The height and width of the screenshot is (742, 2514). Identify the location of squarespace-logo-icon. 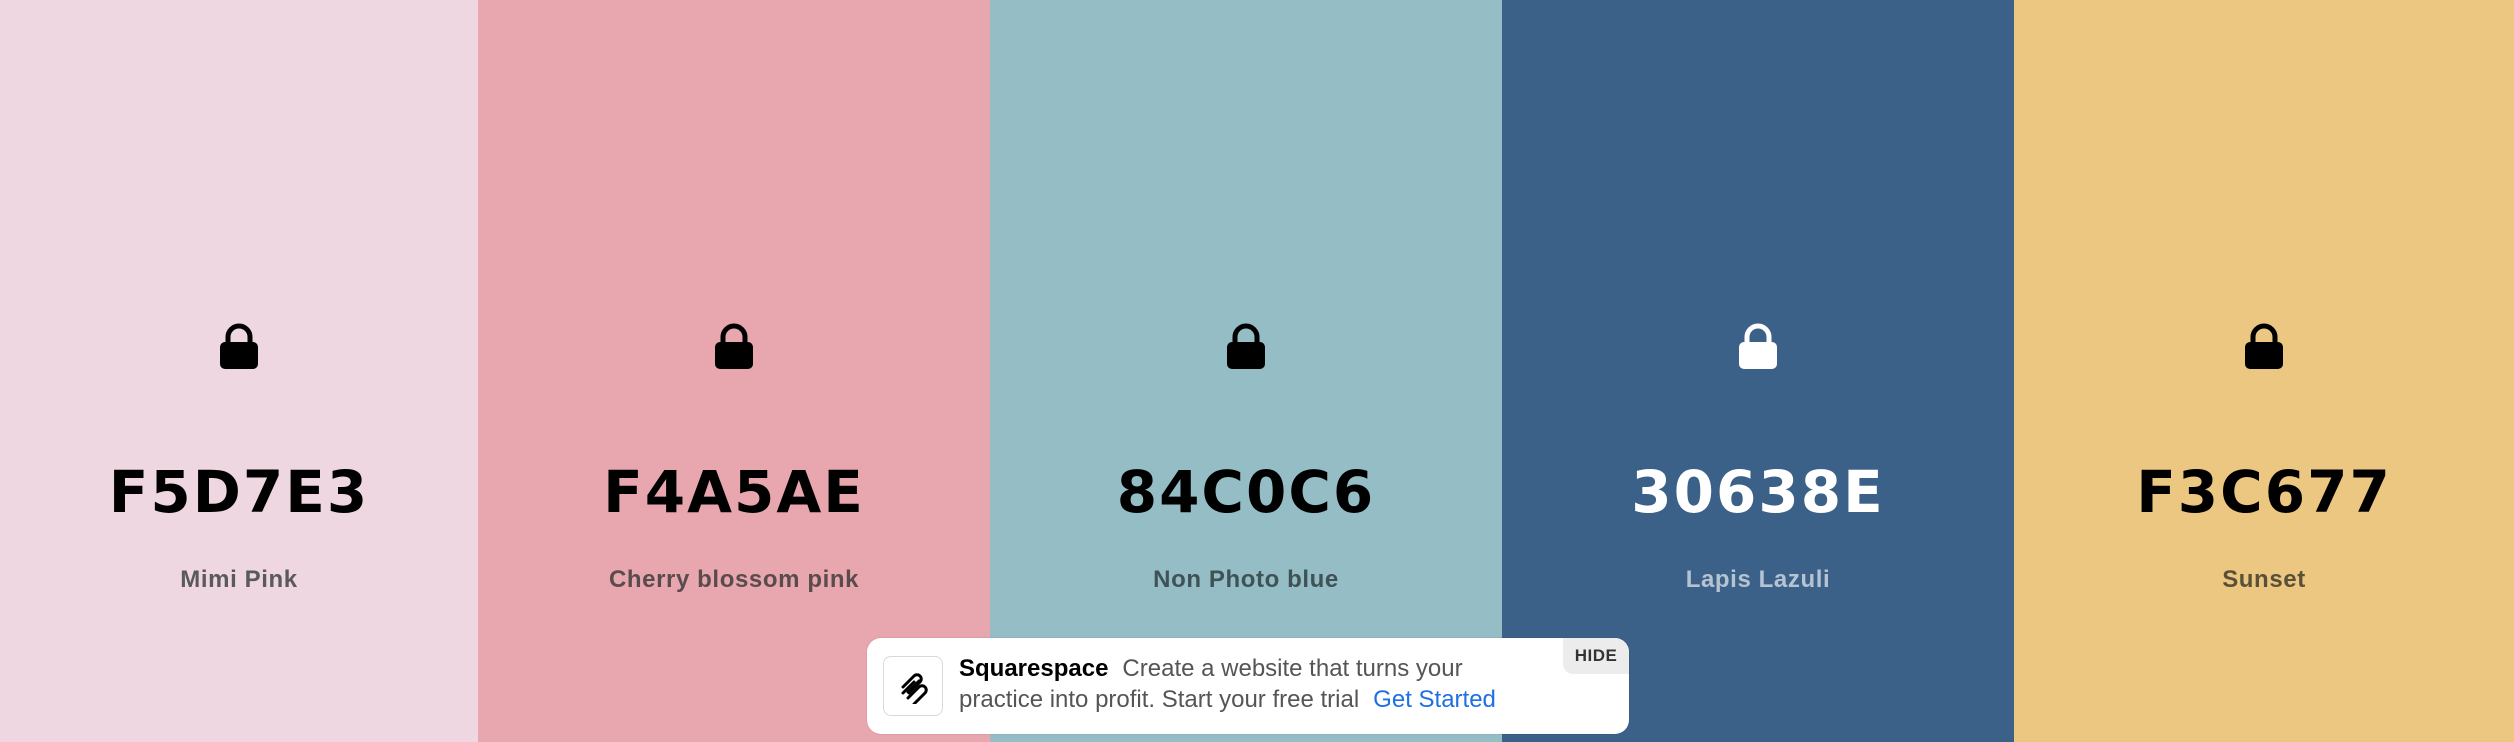
(913, 686).